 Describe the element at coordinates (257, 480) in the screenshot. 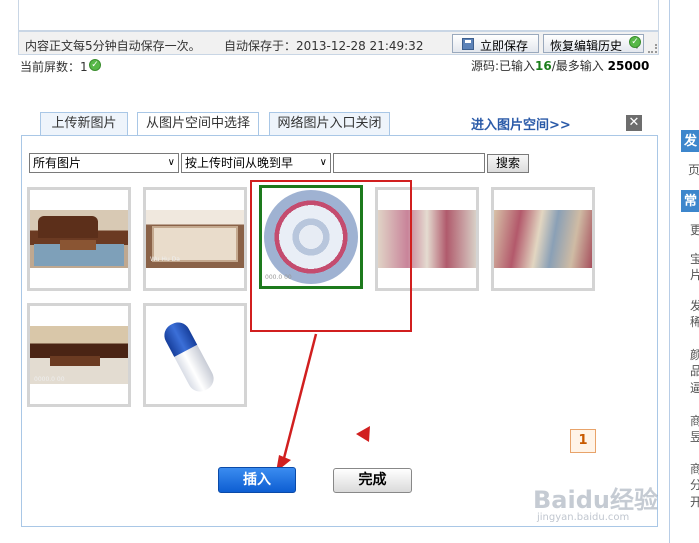

I see `insert-button: 插入` at that location.